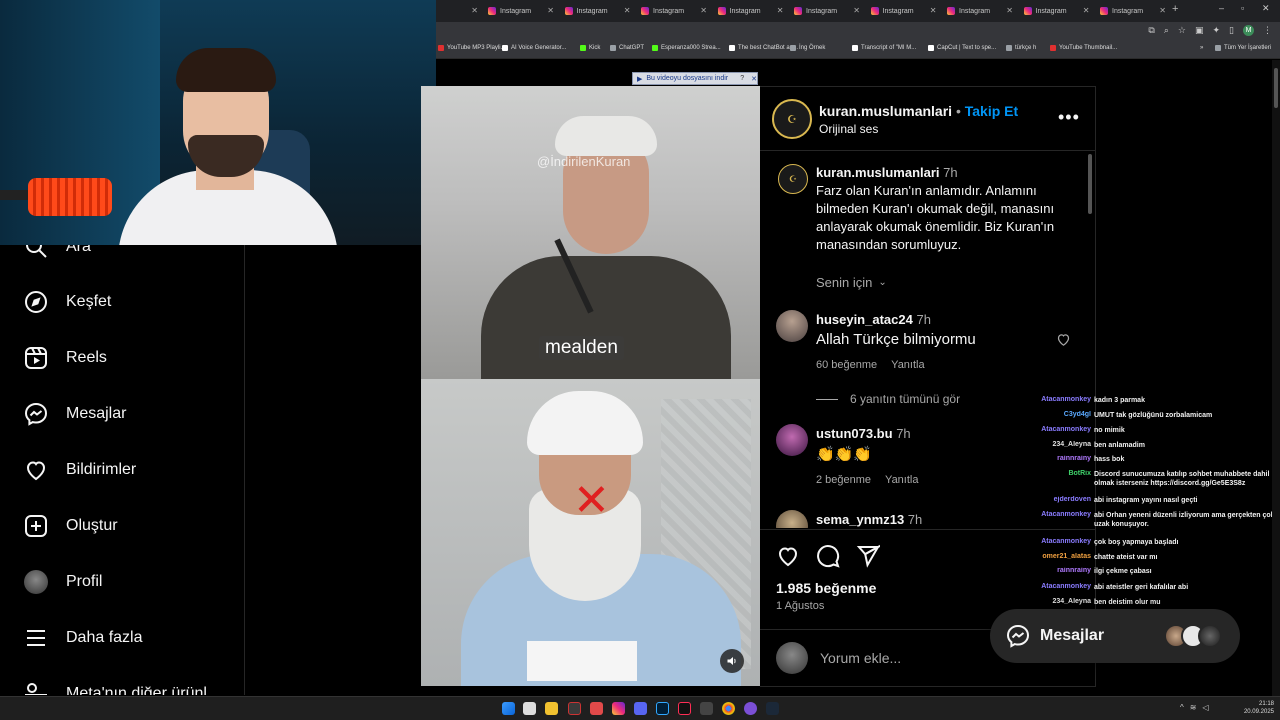 Image resolution: width=1280 pixels, height=720 pixels. What do you see at coordinates (792, 119) in the screenshot?
I see `account-avatar: ☪` at bounding box center [792, 119].